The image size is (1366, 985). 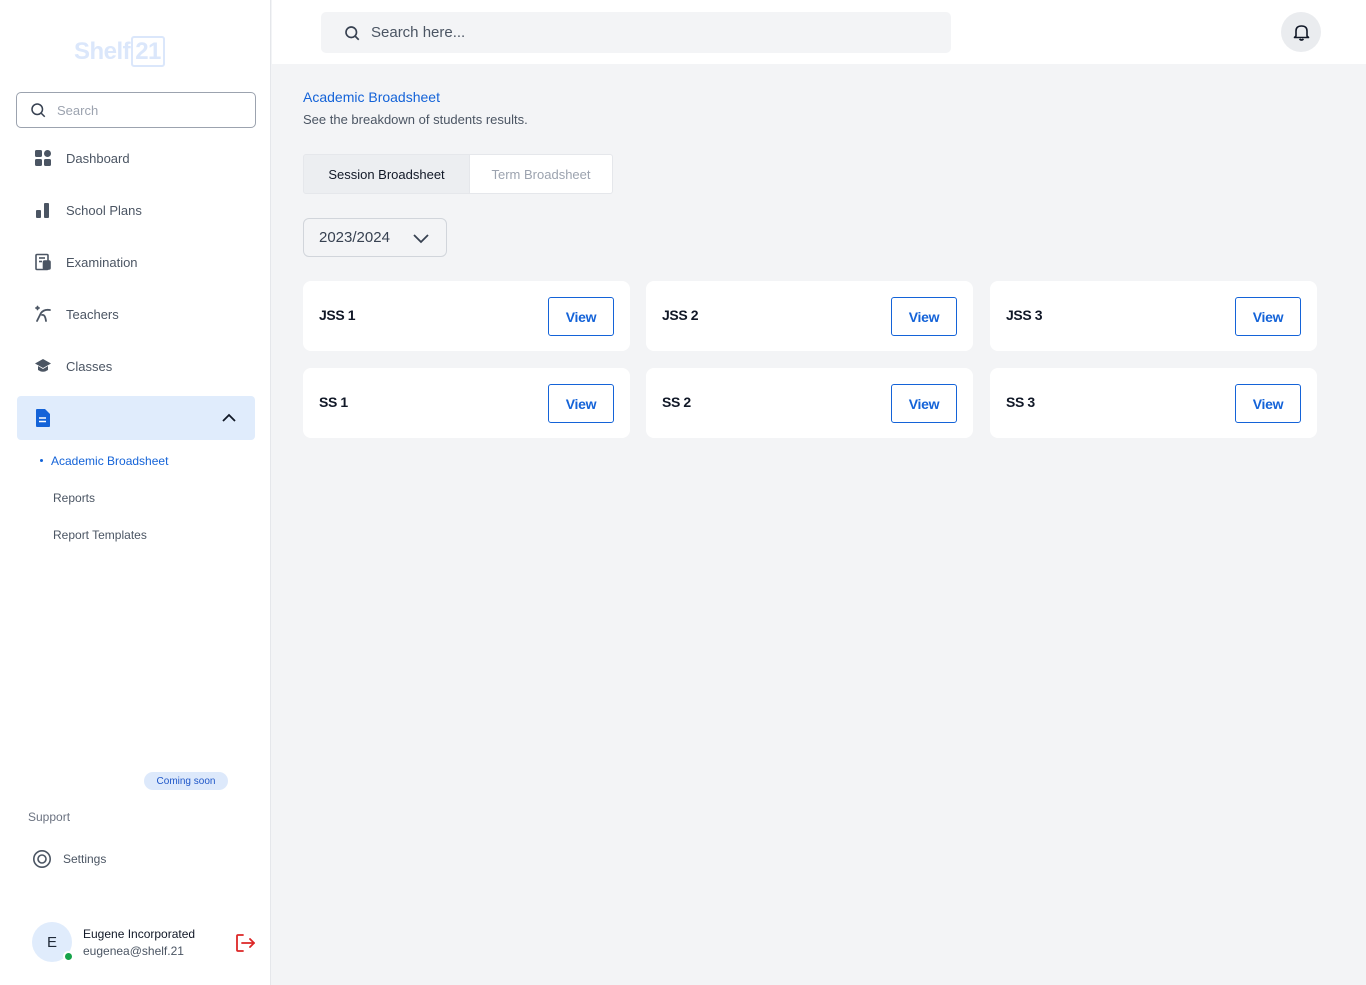 I want to click on broadsheet-tabs: Session Broadsheet Term Broadsheet, so click(x=458, y=174).